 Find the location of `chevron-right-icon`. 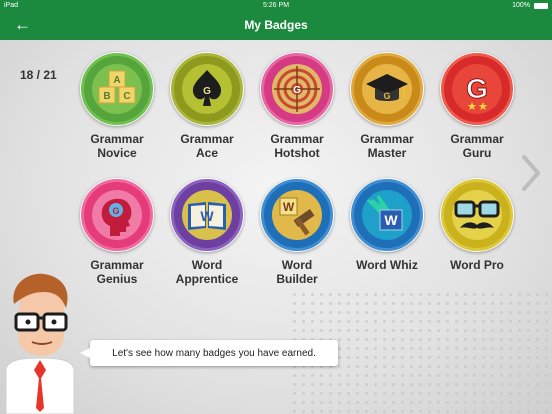

chevron-right-icon is located at coordinates (531, 173).